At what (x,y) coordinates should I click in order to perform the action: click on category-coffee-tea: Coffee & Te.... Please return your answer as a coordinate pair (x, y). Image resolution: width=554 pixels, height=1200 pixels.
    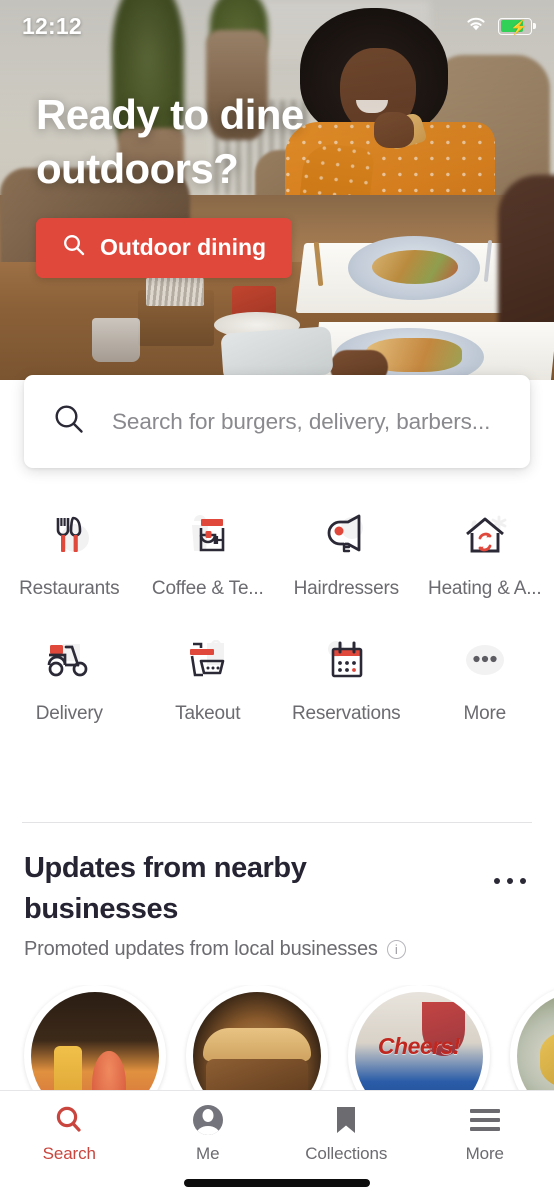
    Looking at the image, I should click on (208, 552).